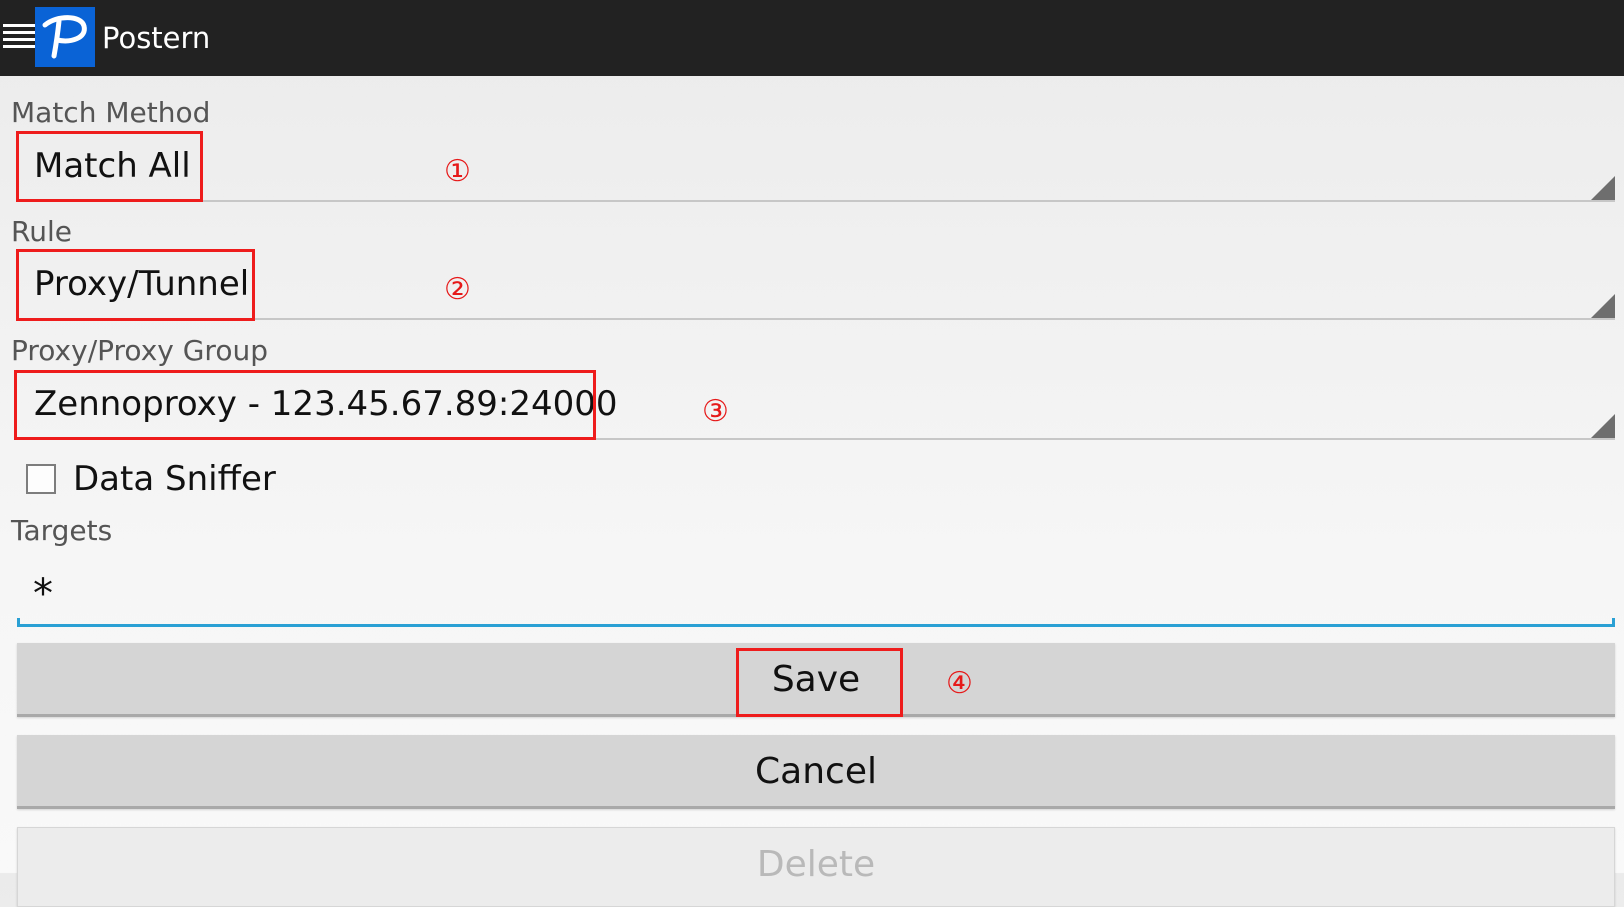 Image resolution: width=1624 pixels, height=907 pixels. What do you see at coordinates (41, 231) in the screenshot?
I see `rule-label: Rule` at bounding box center [41, 231].